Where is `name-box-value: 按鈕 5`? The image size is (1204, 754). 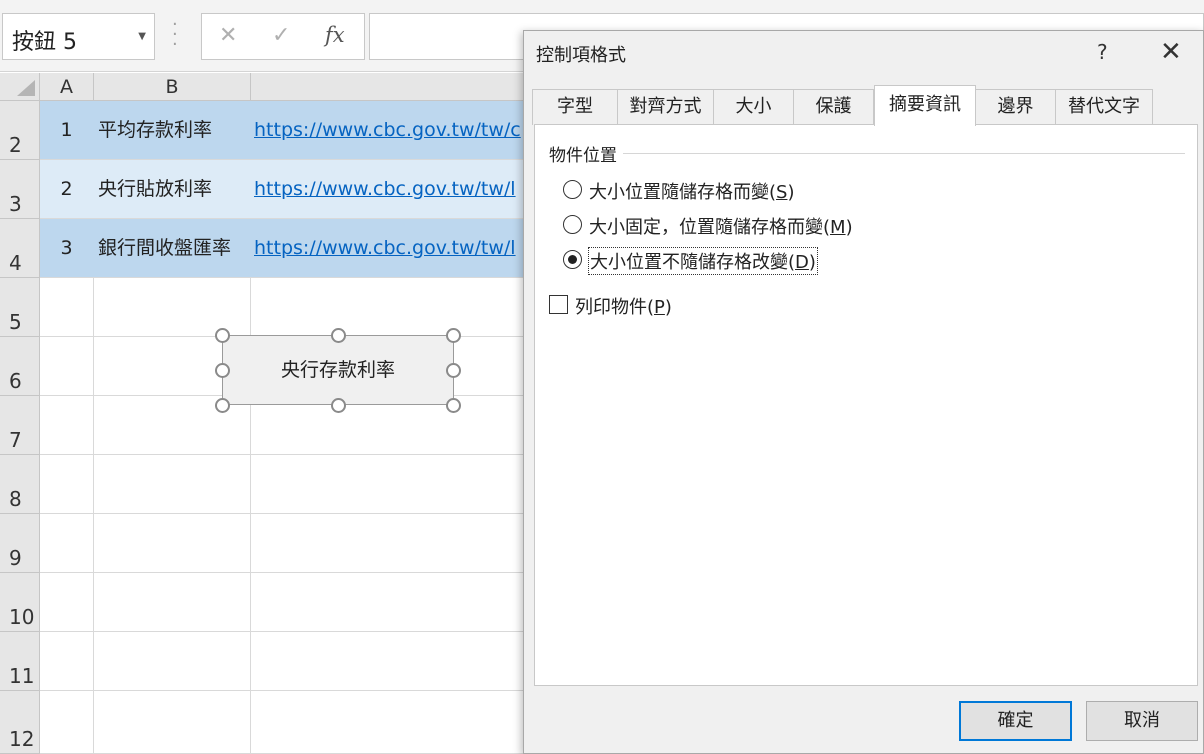 name-box-value: 按鈕 5 is located at coordinates (44, 42).